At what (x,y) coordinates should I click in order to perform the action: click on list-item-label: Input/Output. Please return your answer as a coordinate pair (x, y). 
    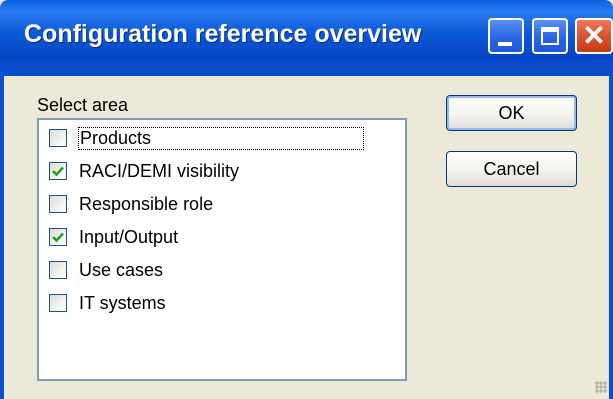
    Looking at the image, I should click on (129, 236).